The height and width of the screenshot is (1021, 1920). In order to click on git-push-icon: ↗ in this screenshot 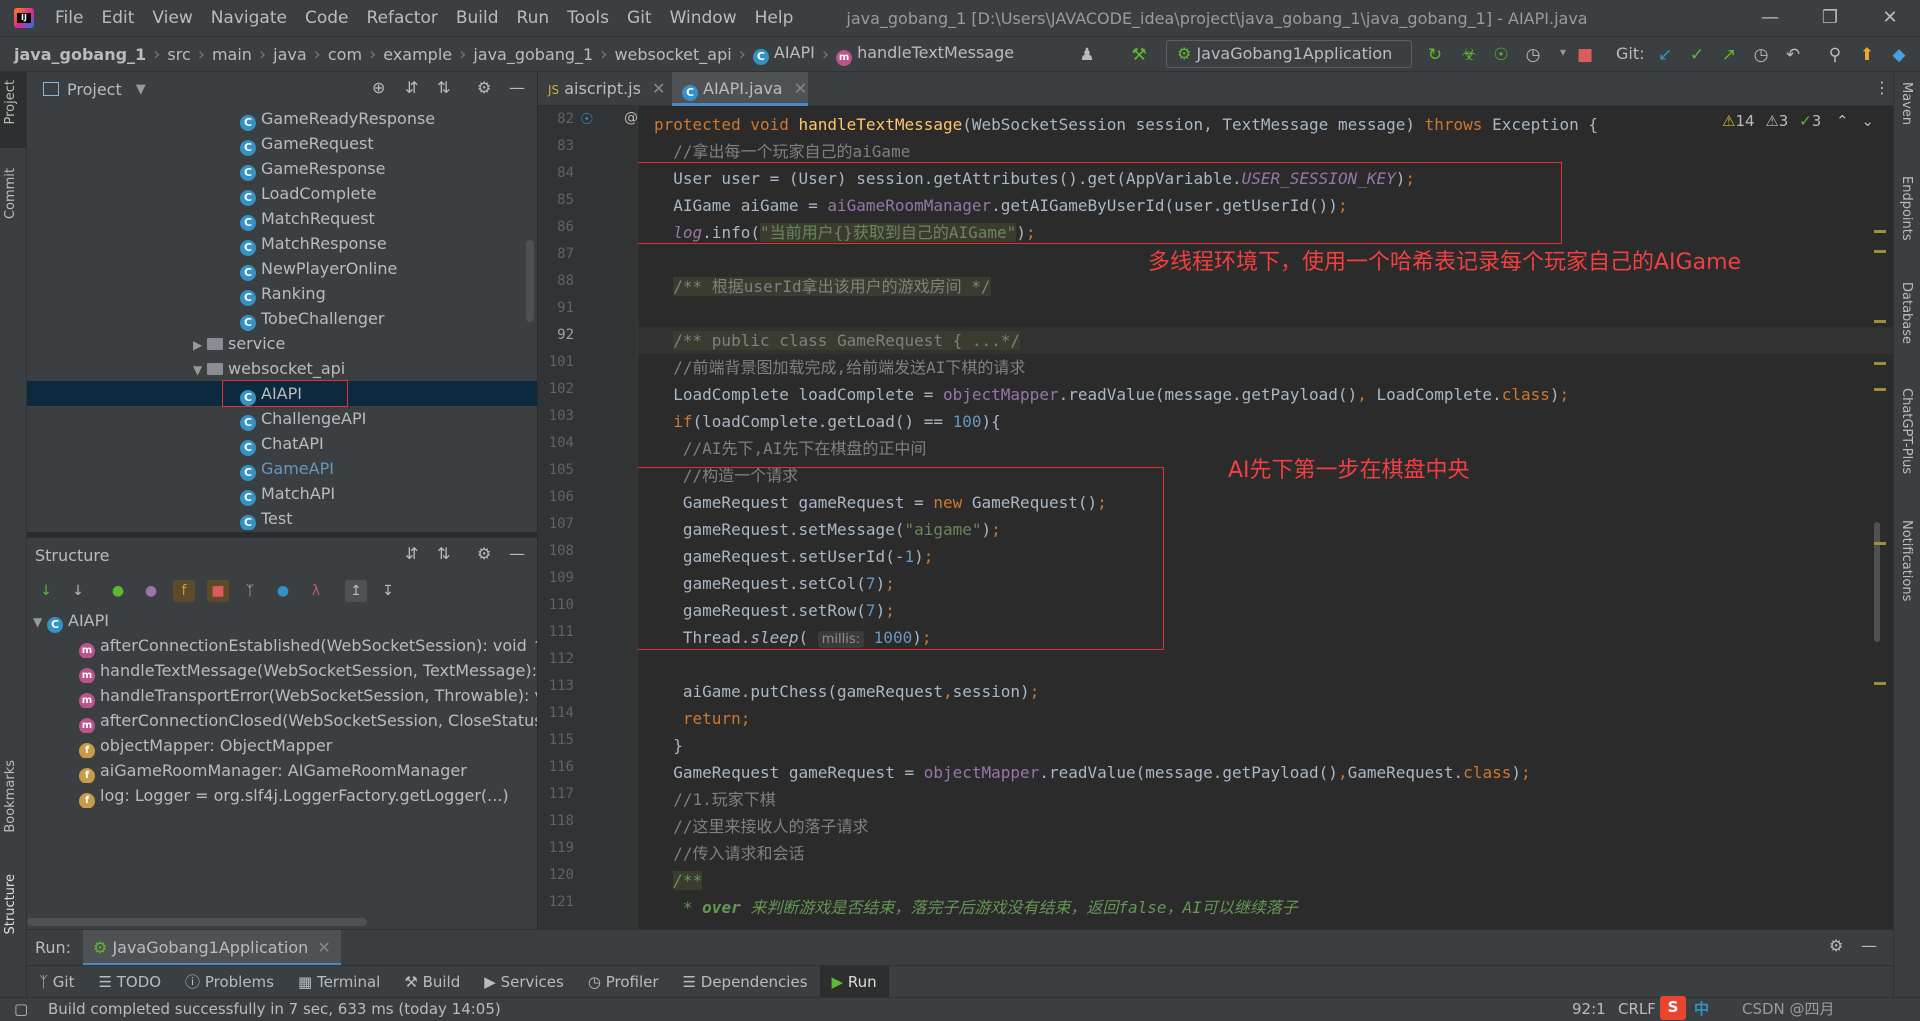, I will do `click(1729, 55)`.